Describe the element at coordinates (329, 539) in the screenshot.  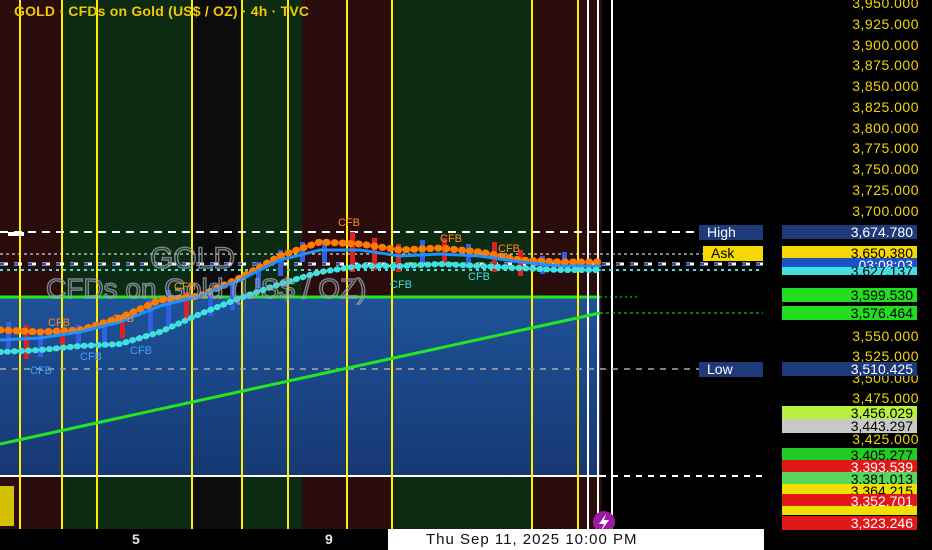
I see `time-tick: 9` at that location.